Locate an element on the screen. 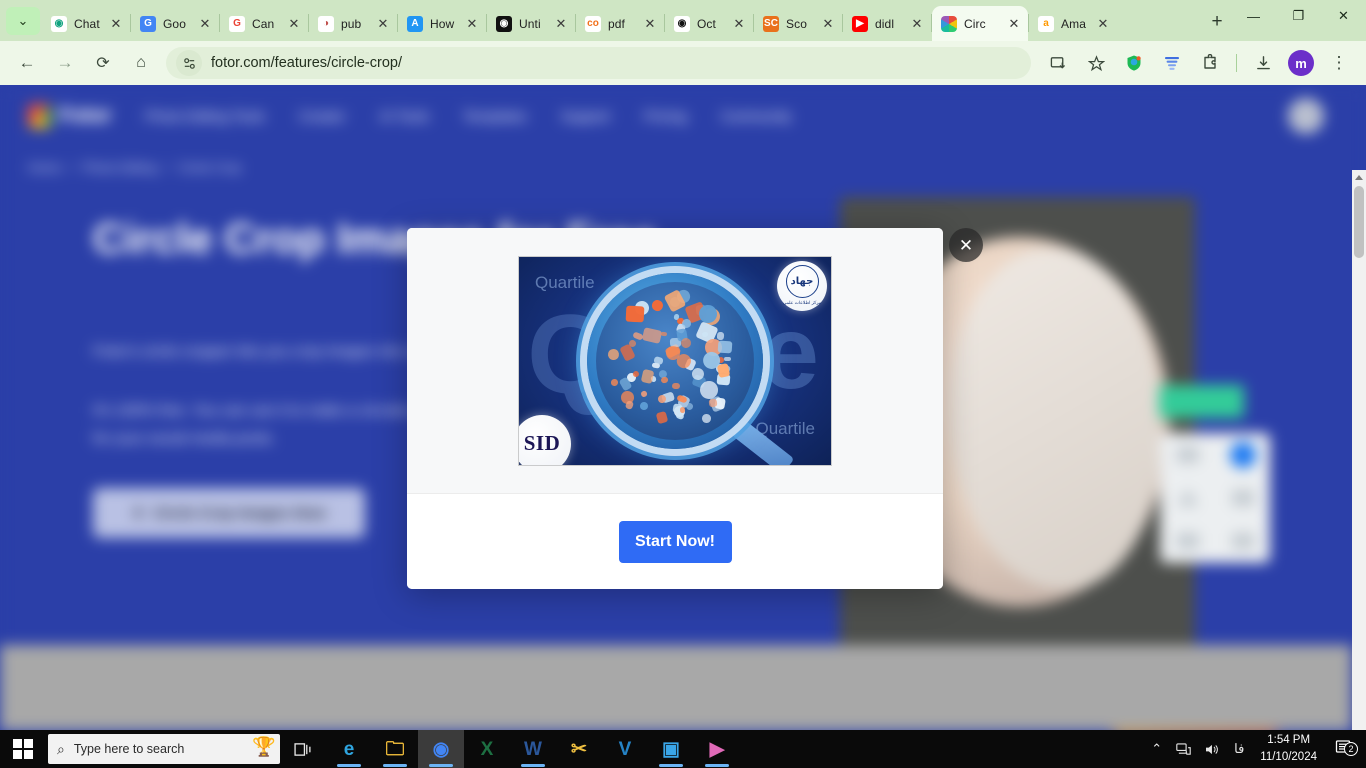 The height and width of the screenshot is (768, 1366). amazon-icon: a is located at coordinates (1046, 23).